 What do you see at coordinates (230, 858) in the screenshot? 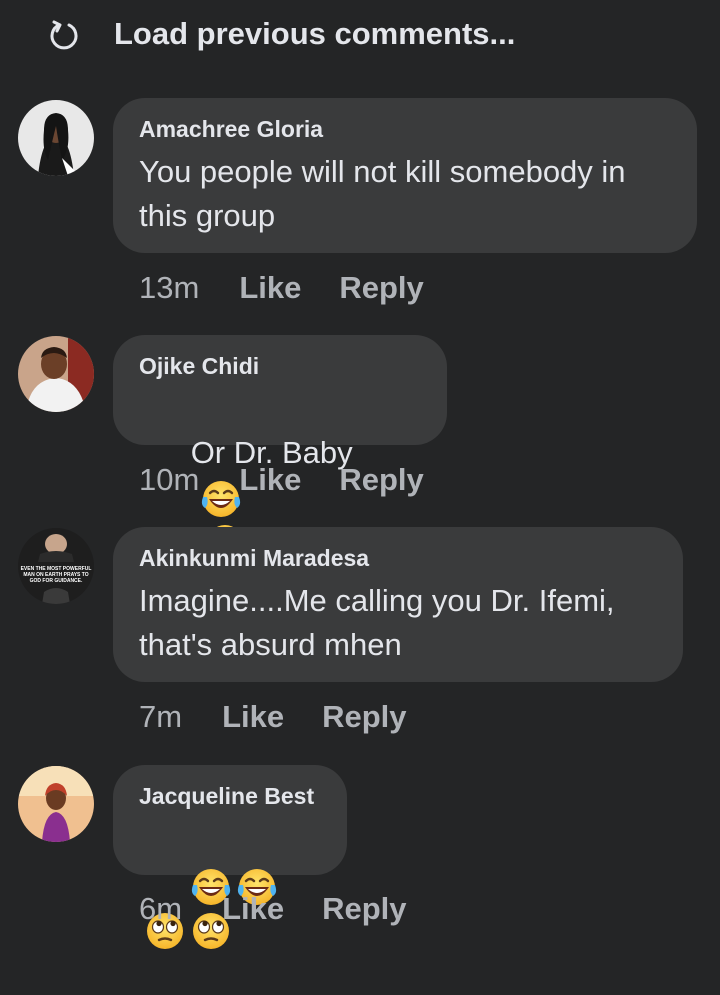
I see `comment-bubble: Jacqueline Best` at bounding box center [230, 858].